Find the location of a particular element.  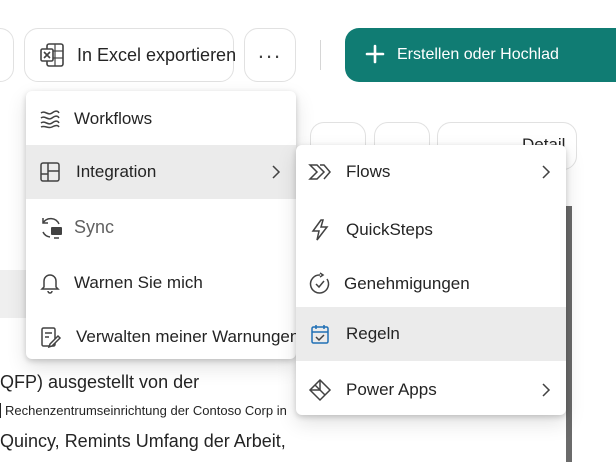

export-excel-label: In Excel exportieren is located at coordinates (157, 54).